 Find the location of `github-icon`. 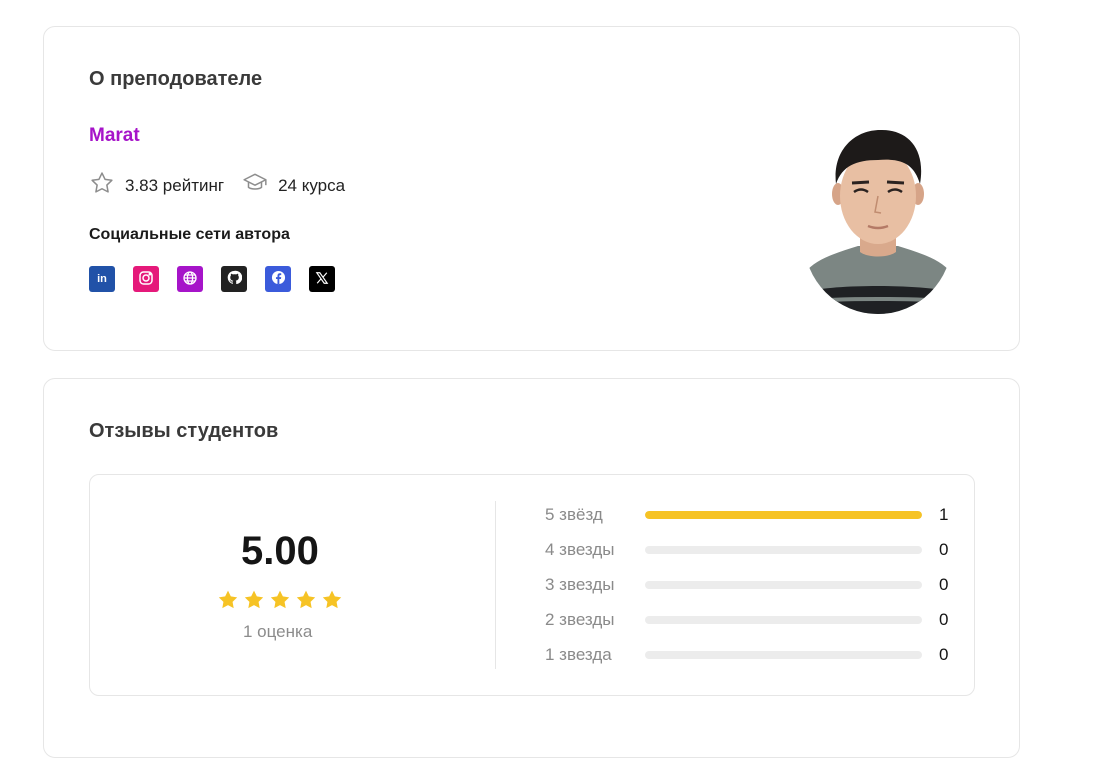

github-icon is located at coordinates (234, 279).